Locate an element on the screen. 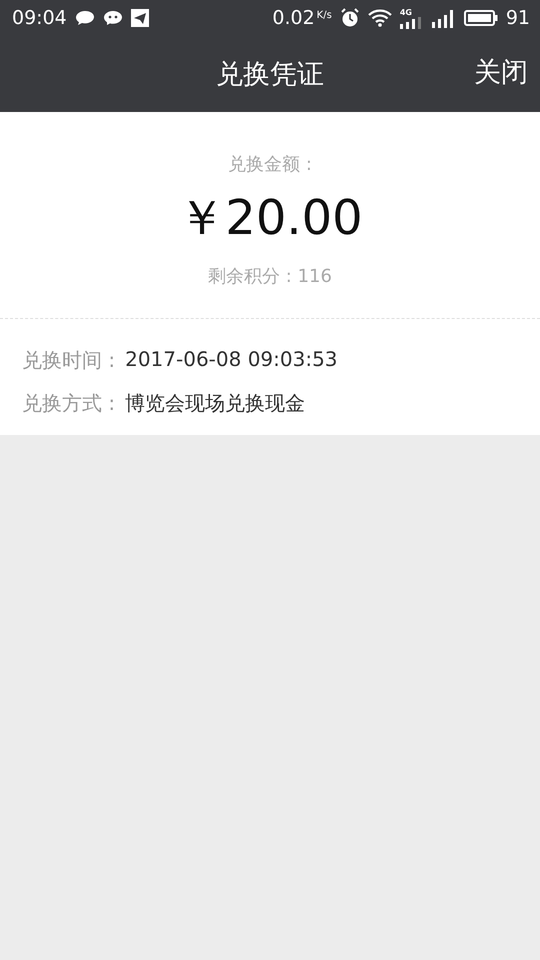 This screenshot has height=960, width=540. battery-level: 91 is located at coordinates (518, 18).